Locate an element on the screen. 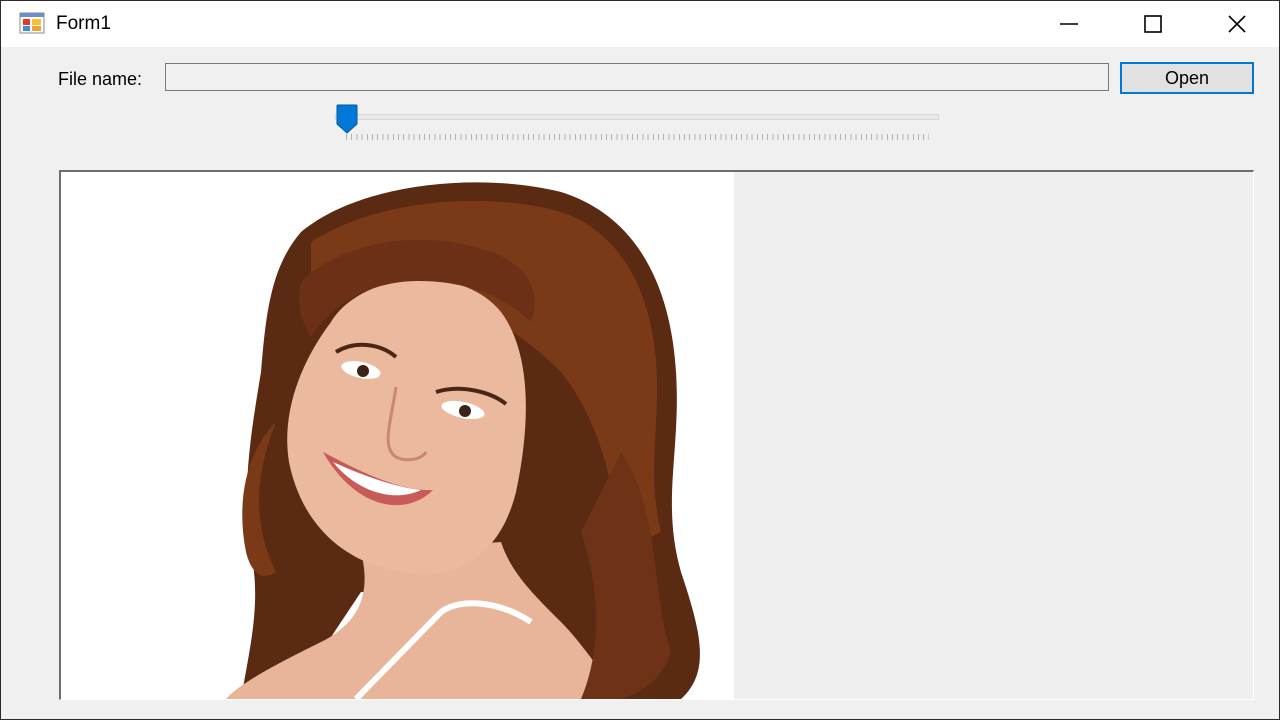  open-button: Open is located at coordinates (1187, 78).